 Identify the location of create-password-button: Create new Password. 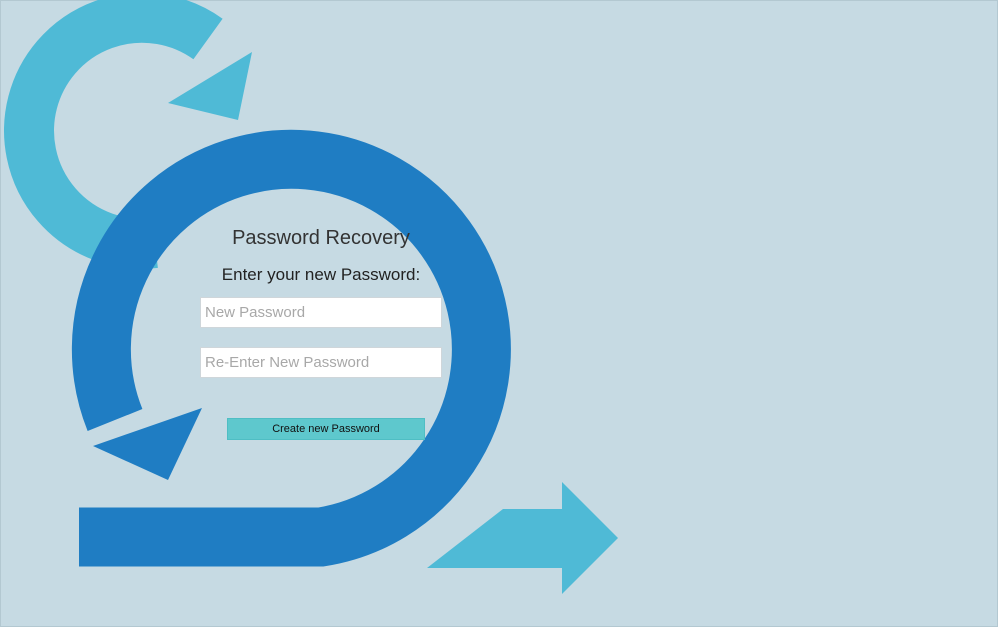
(326, 429).